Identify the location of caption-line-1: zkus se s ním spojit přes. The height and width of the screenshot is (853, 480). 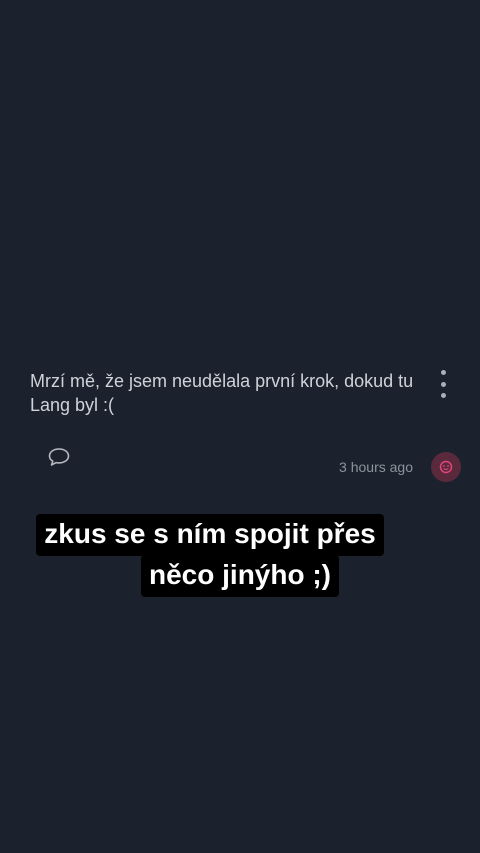
(210, 535).